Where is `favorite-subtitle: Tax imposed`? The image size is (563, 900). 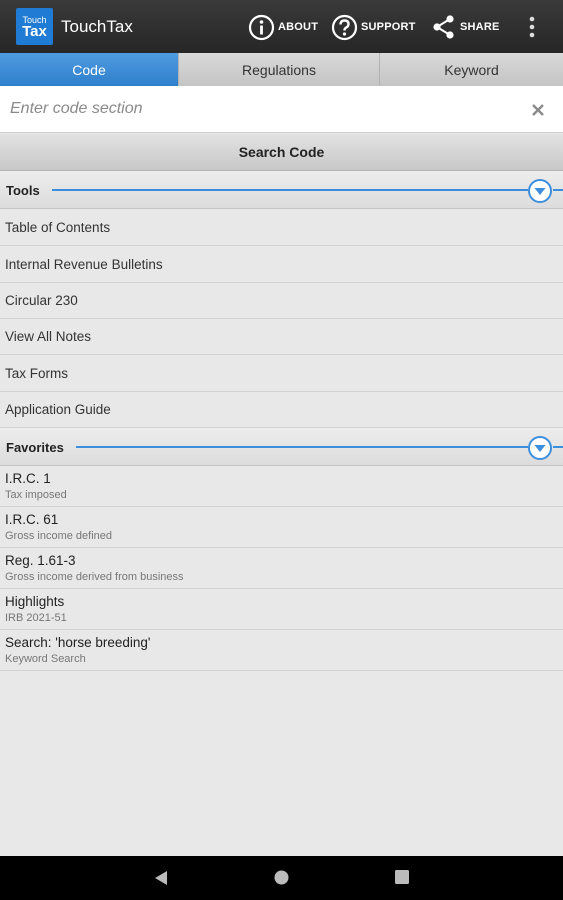 favorite-subtitle: Tax imposed is located at coordinates (36, 495).